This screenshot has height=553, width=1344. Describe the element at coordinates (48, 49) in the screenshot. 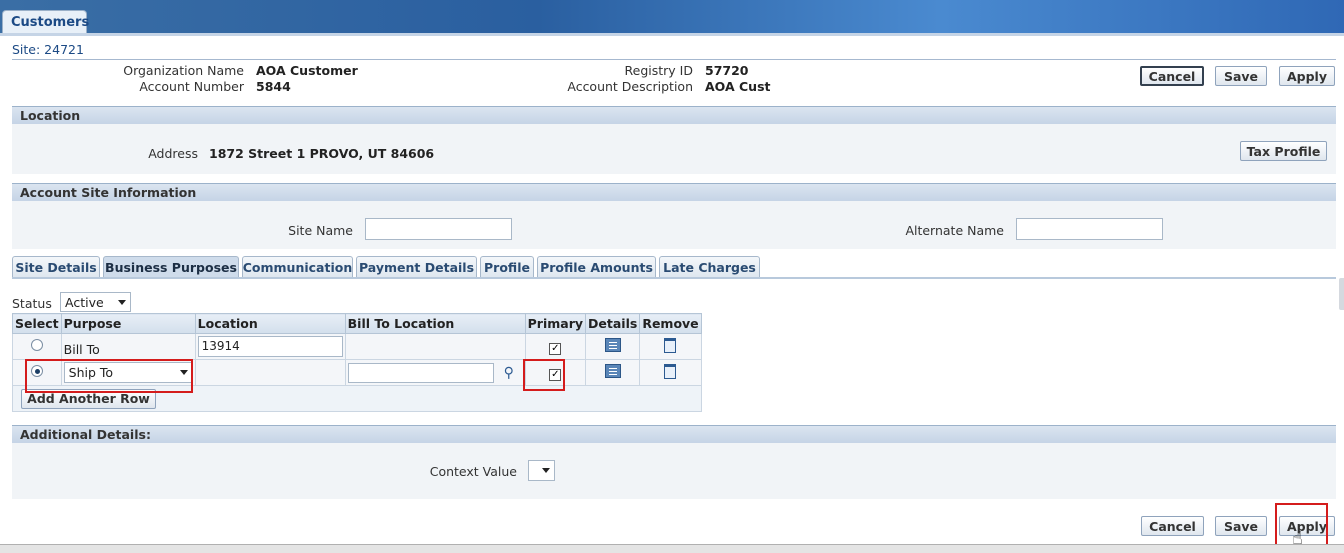

I see `page-title: Site: 24721` at that location.